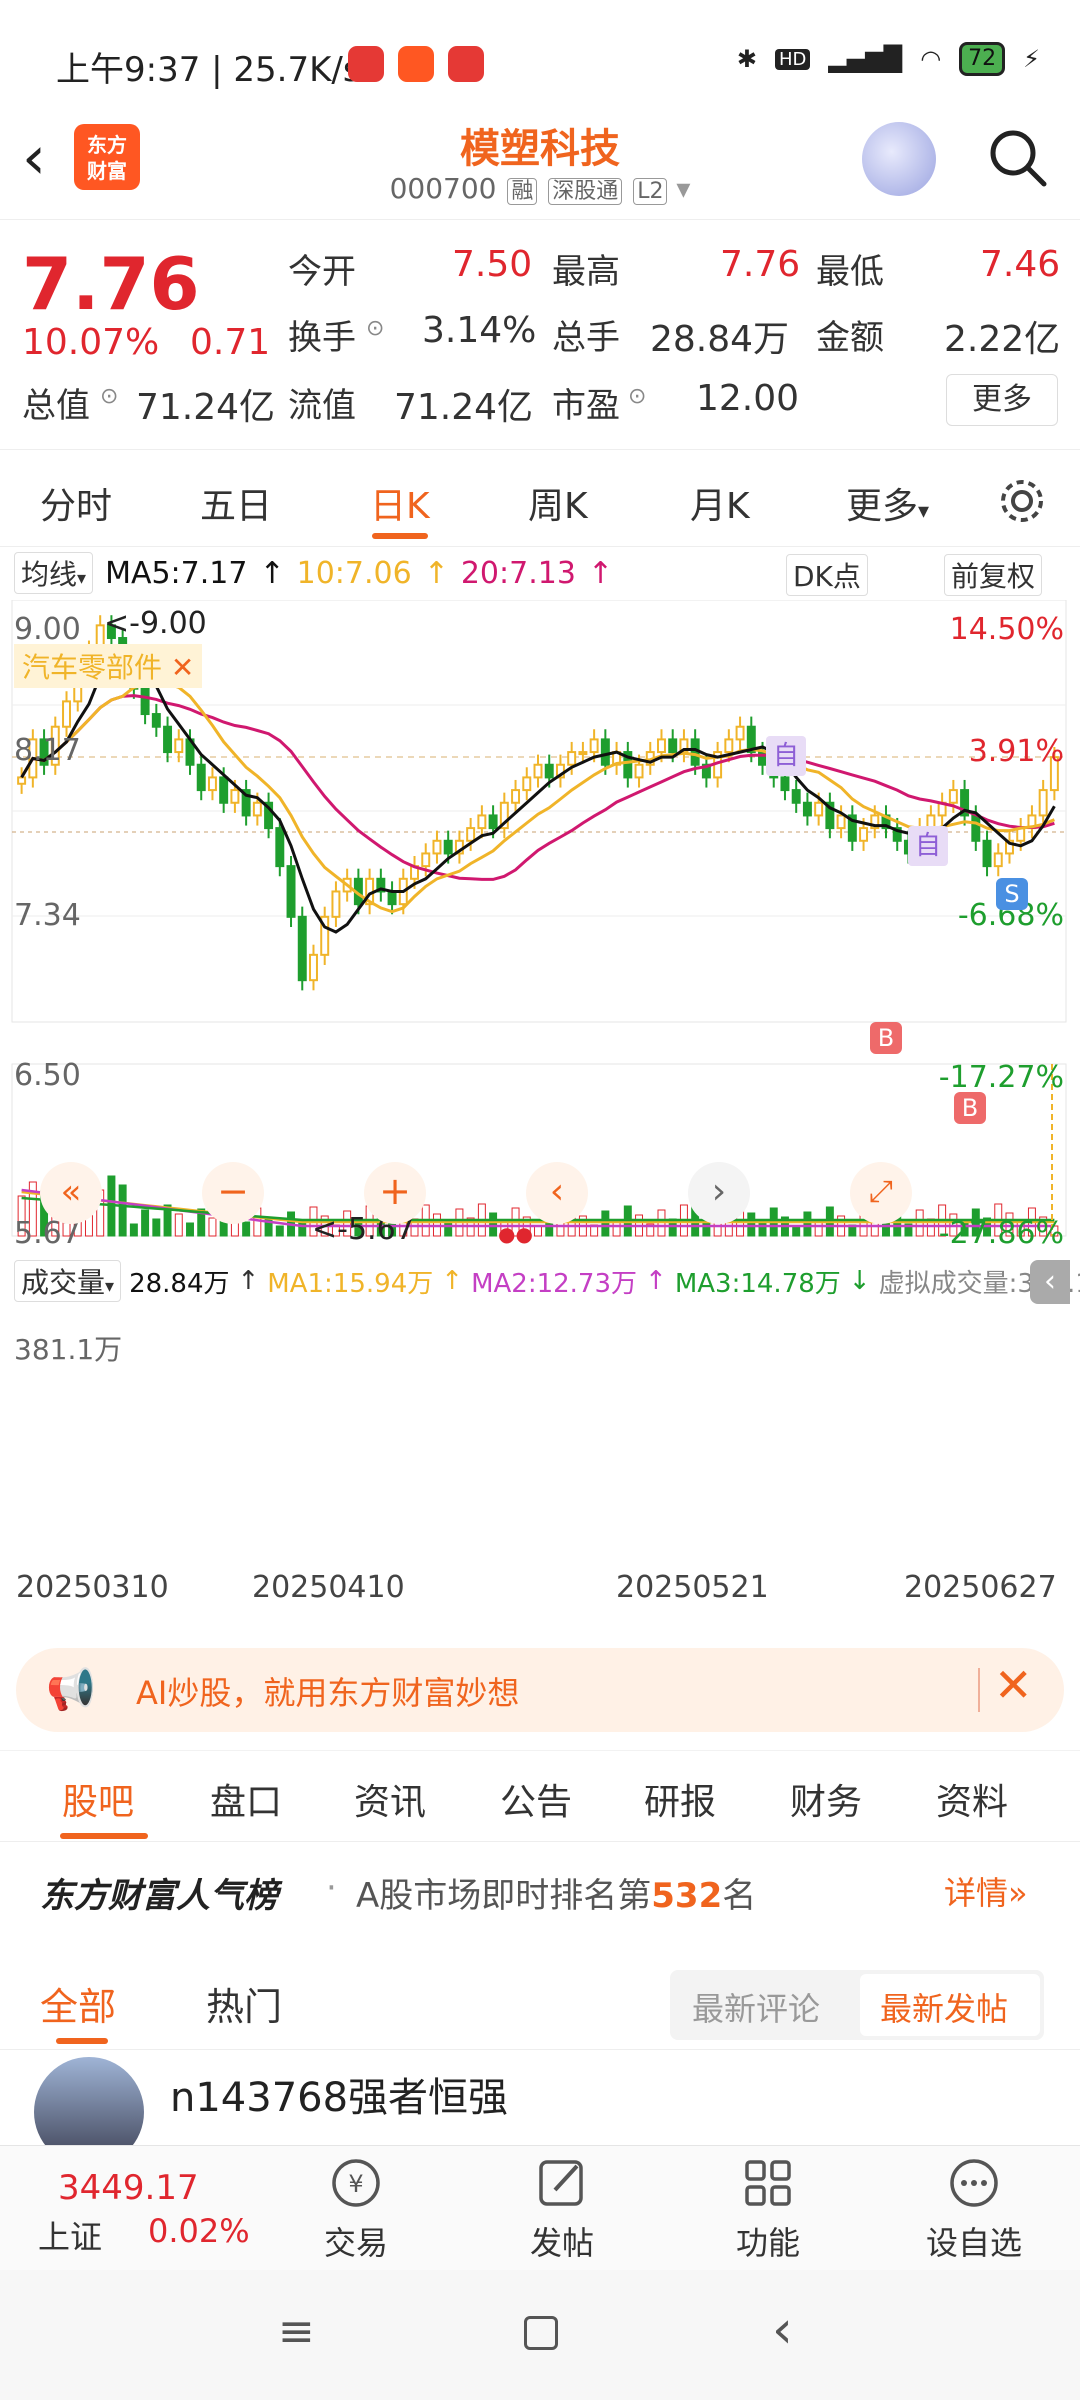 Image resolution: width=1080 pixels, height=2400 pixels. What do you see at coordinates (986, 1891) in the screenshot?
I see `rank-detail-link: 详情»` at bounding box center [986, 1891].